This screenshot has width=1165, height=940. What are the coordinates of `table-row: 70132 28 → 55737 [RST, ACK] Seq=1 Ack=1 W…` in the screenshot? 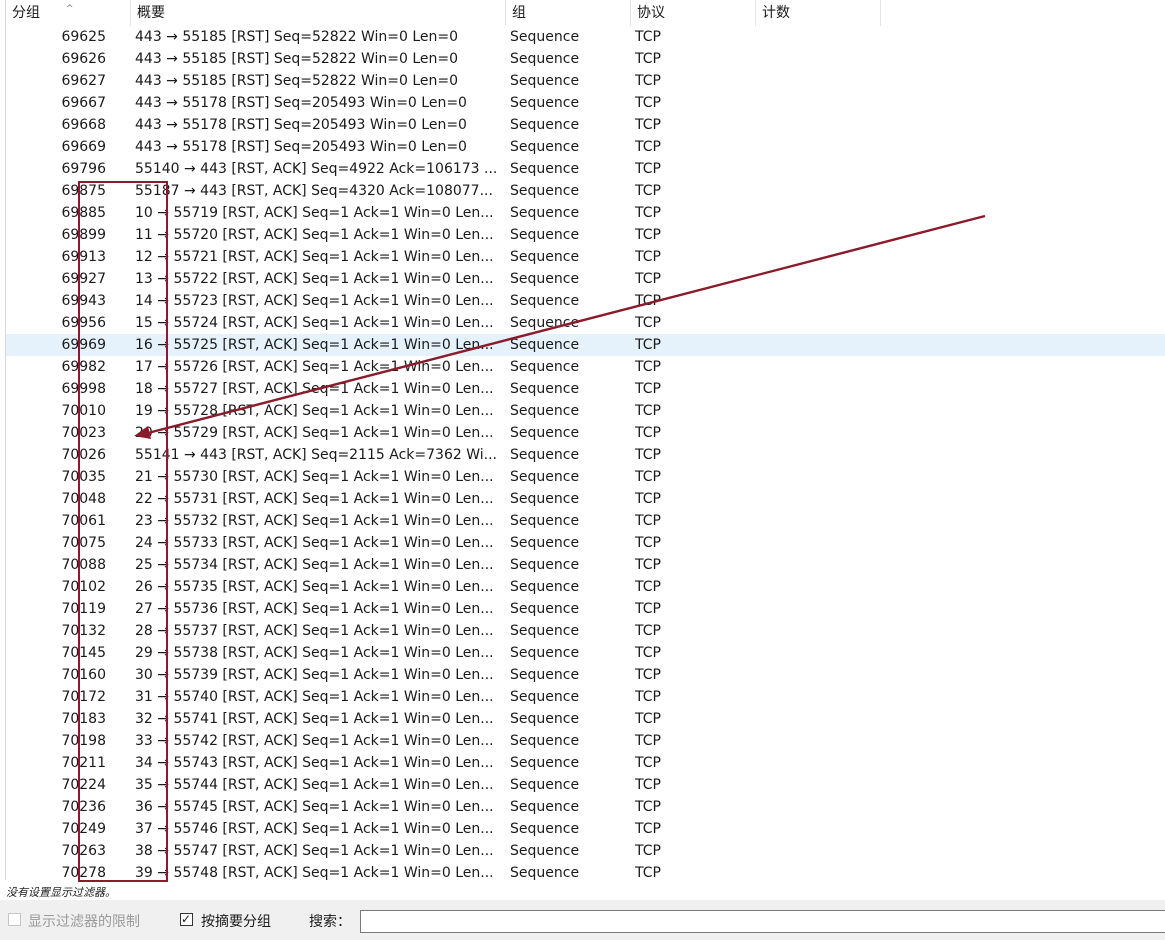 It's located at (585, 631).